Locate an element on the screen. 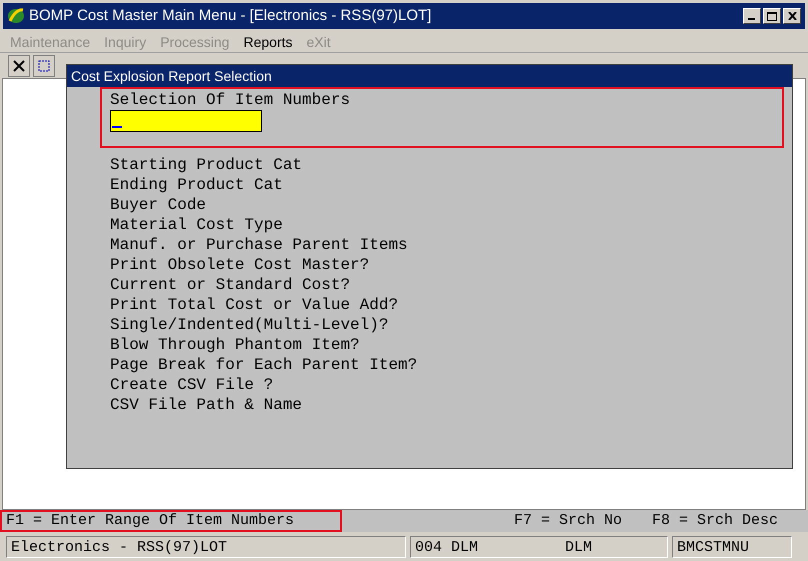 Image resolution: width=808 pixels, height=561 pixels. prompt-label: Current or Standard Cost? is located at coordinates (231, 285).